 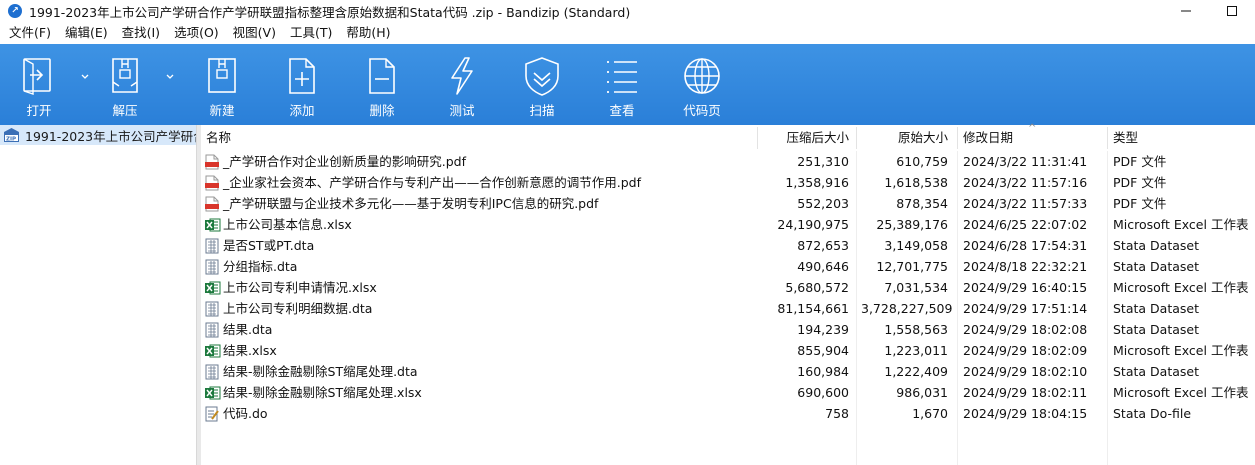 What do you see at coordinates (86, 33) in the screenshot?
I see `menu-edit: 编辑(E)` at bounding box center [86, 33].